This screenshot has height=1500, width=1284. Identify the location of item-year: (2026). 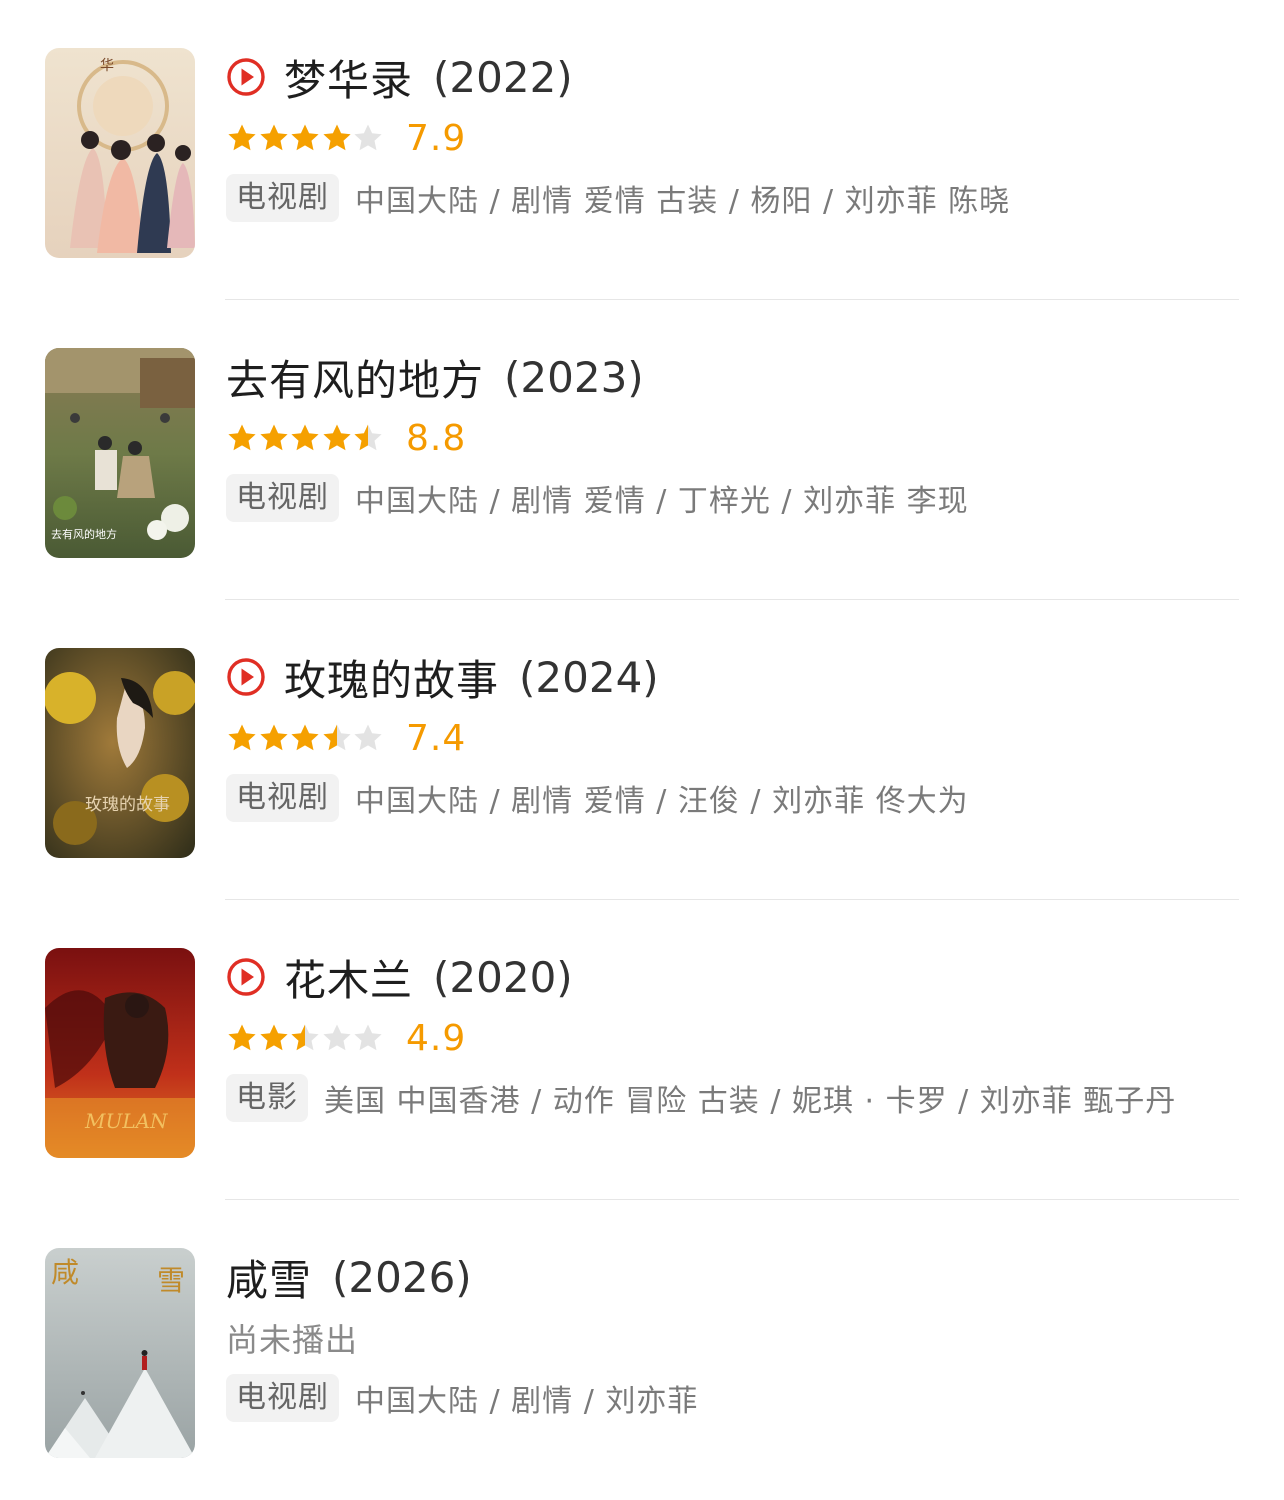
(402, 1277).